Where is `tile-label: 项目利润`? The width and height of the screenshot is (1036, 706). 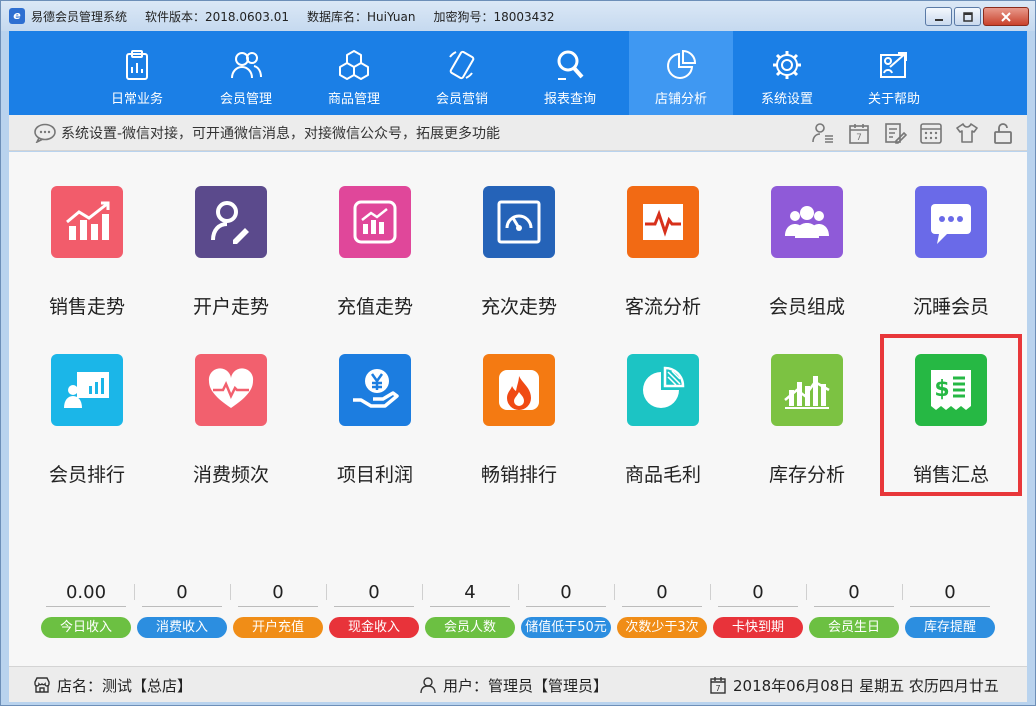 tile-label: 项目利润 is located at coordinates (374, 475).